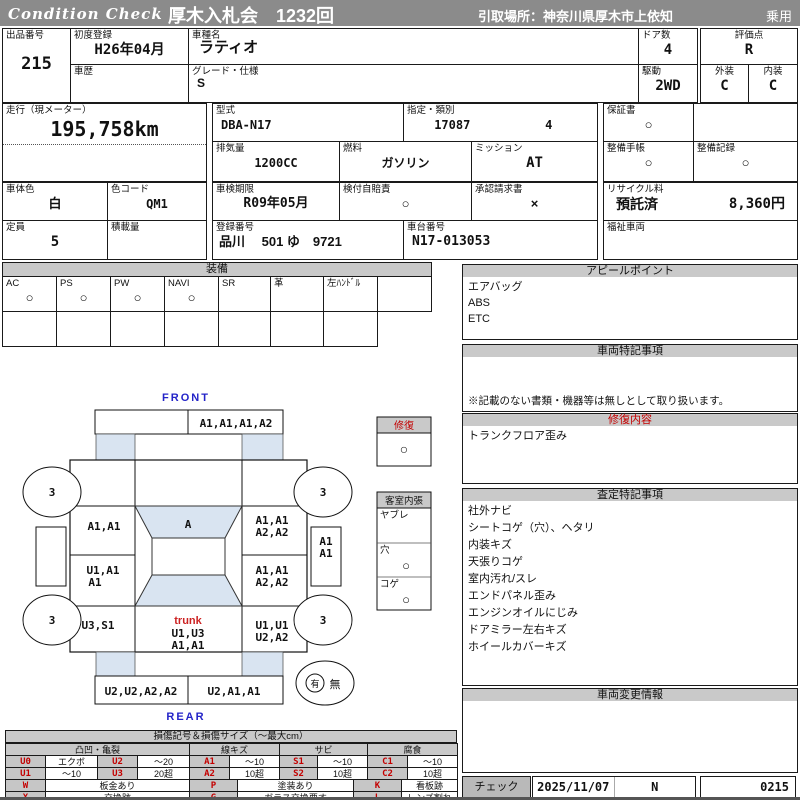 This screenshot has width=800, height=800. Describe the element at coordinates (388, 761) in the screenshot. I see `legend-code: C1` at that location.